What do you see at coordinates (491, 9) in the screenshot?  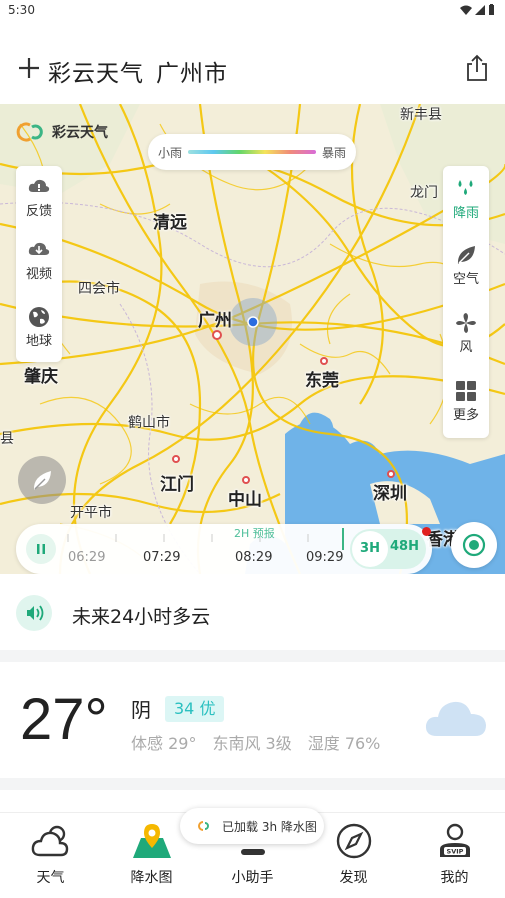 I see `battery-icon` at bounding box center [491, 9].